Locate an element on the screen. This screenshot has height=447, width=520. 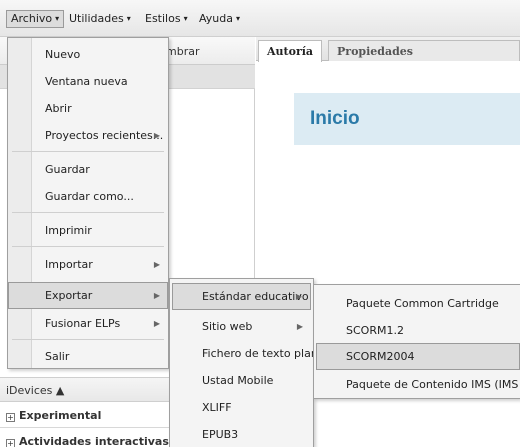
menu-item-fichero-texto-plano: Fichero de texto plano is located at coordinates (247, 353).